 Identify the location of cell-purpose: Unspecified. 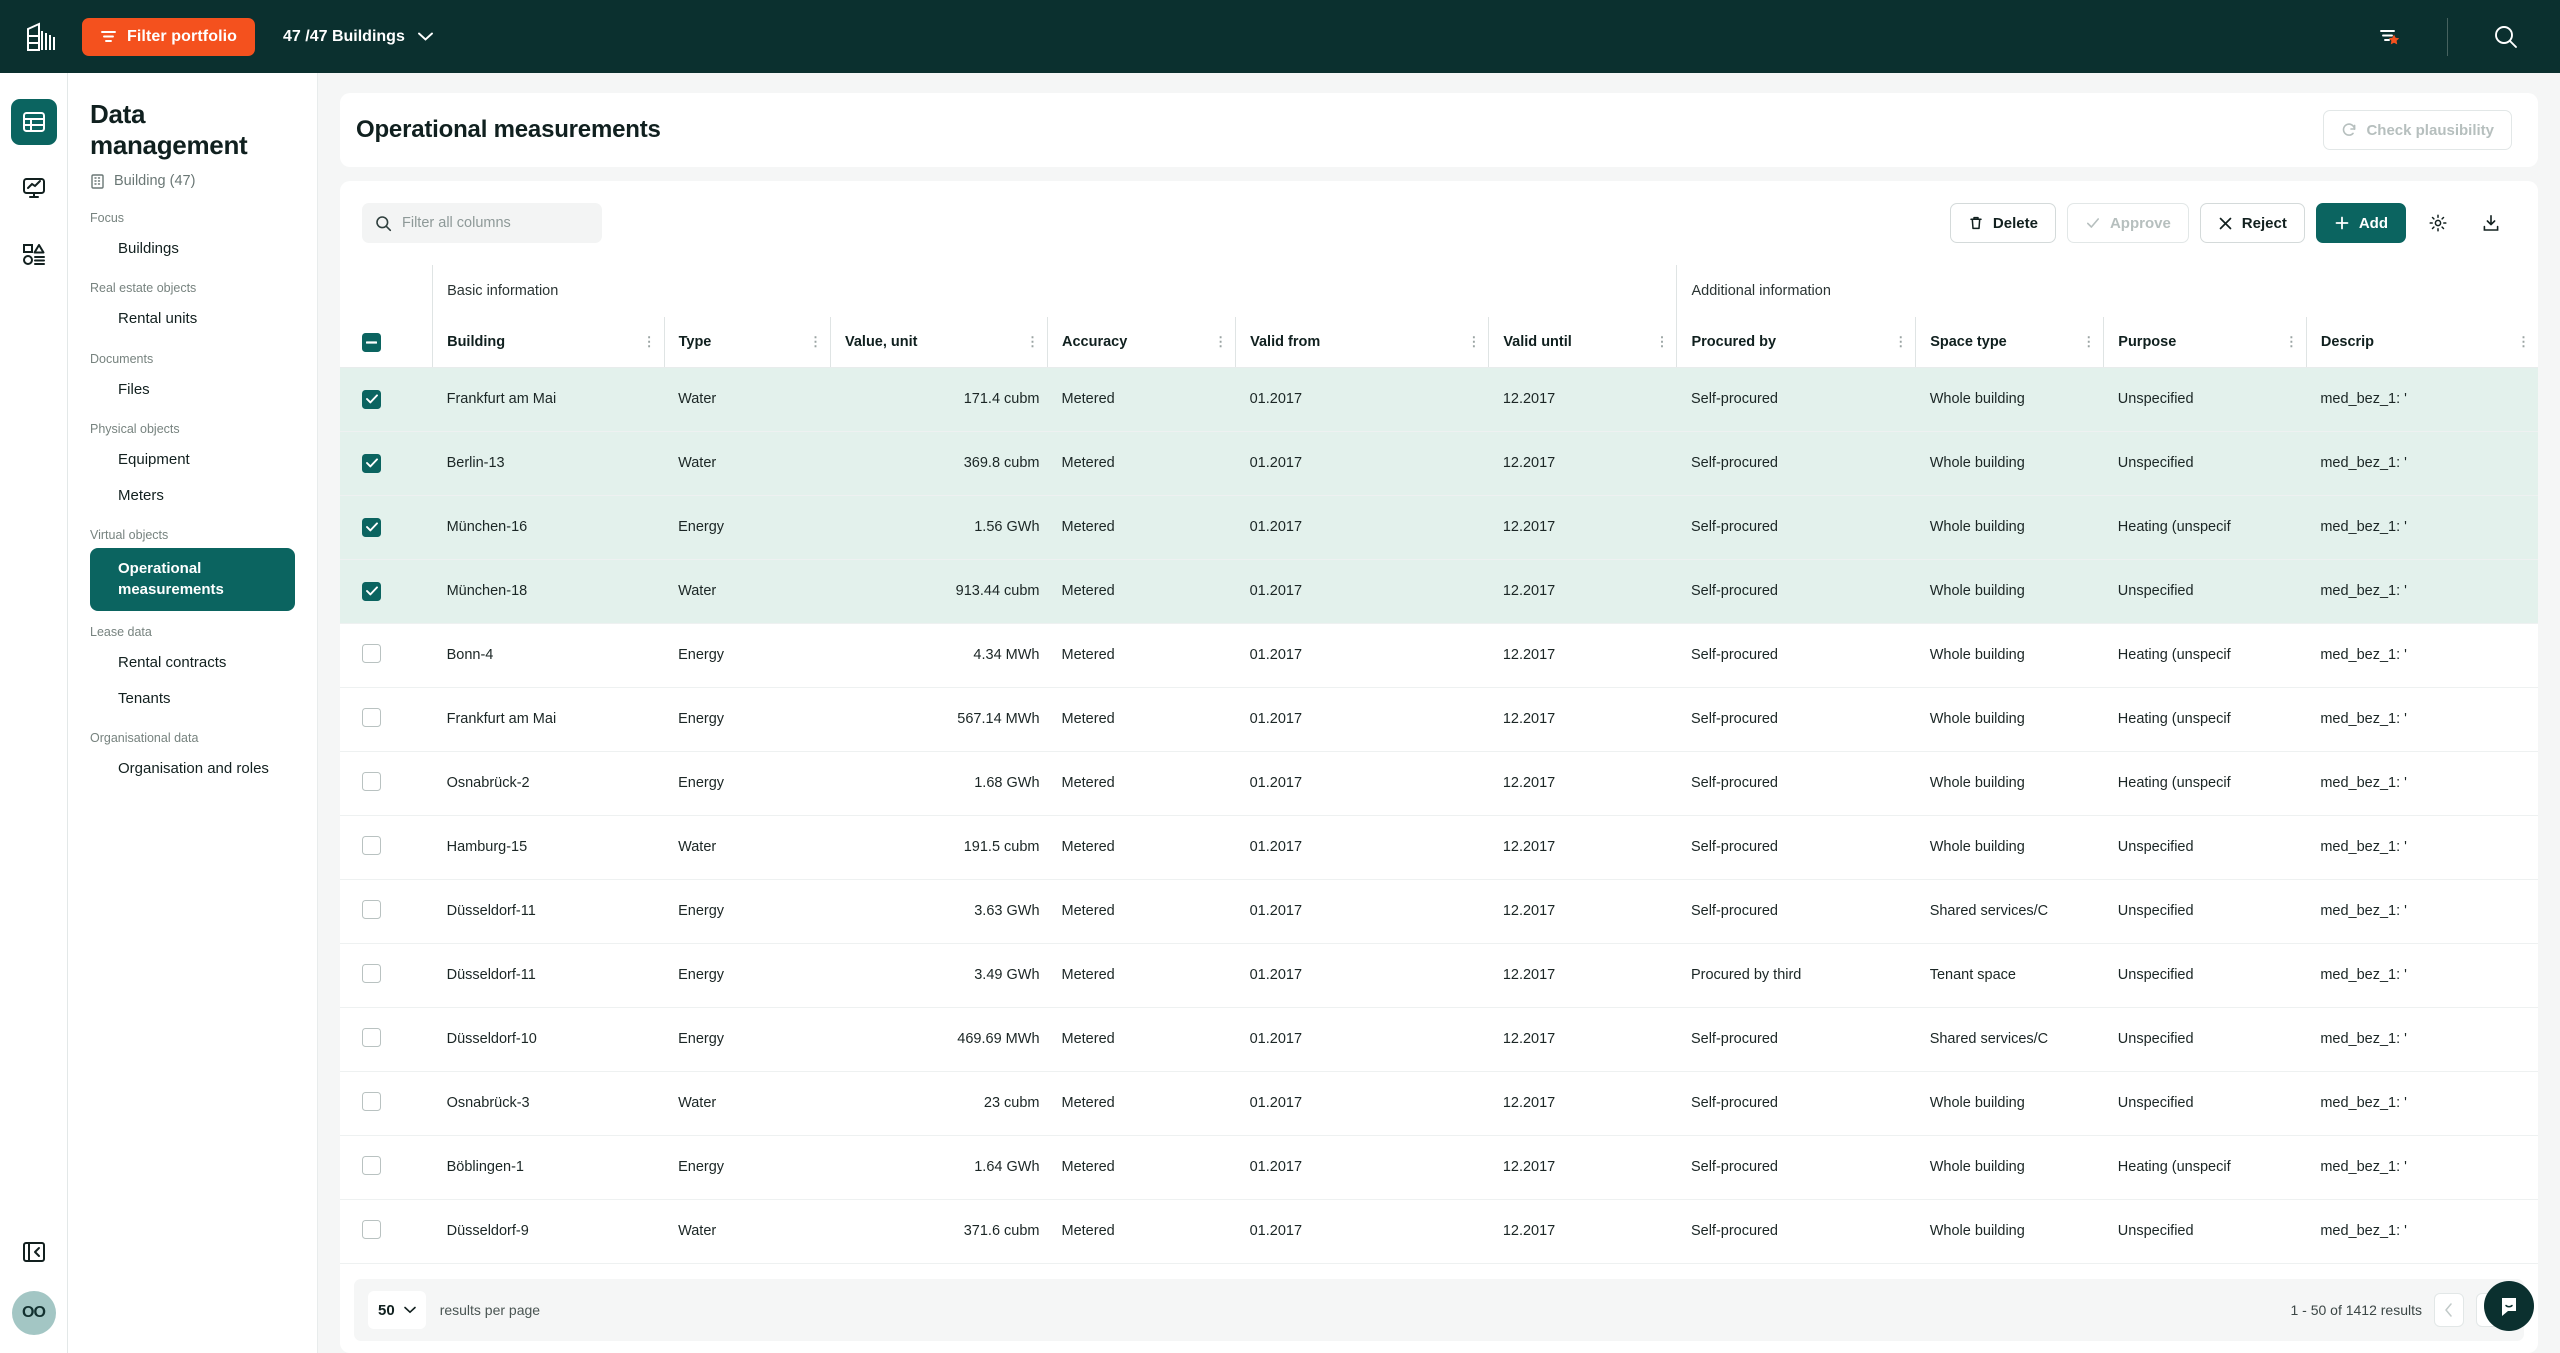
(2205, 1039).